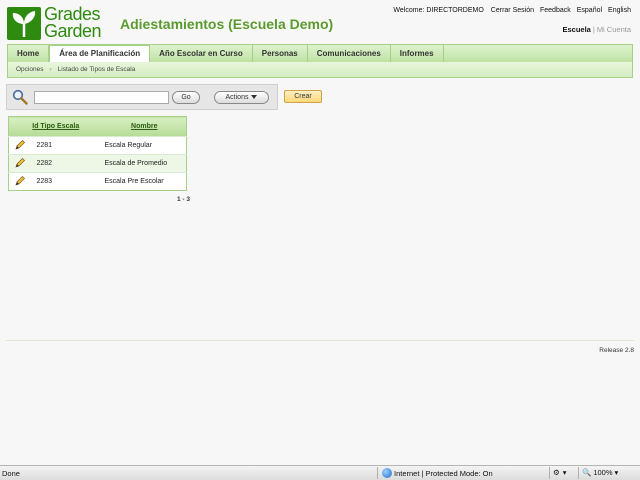  I want to click on actions-menu-button: Actions, so click(241, 97).